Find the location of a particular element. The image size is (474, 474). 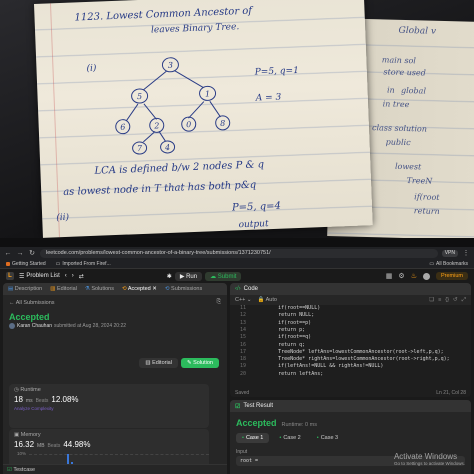

reset-icon: ↺ is located at coordinates (455, 300).